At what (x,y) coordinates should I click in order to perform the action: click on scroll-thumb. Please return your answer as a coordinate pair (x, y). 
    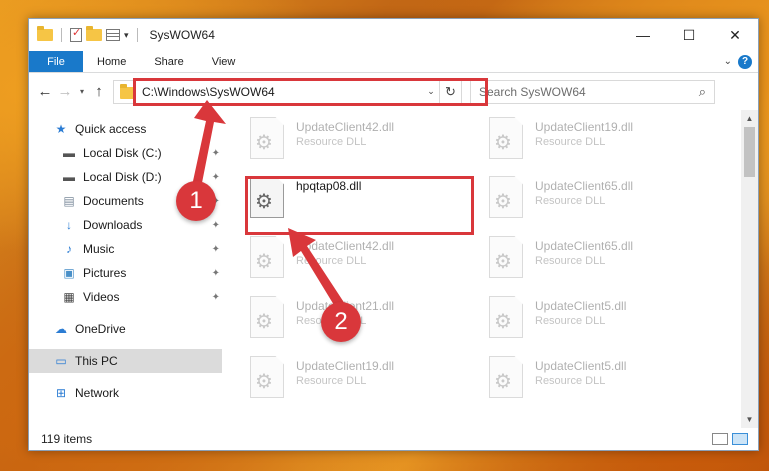
    Looking at the image, I should click on (749, 152).